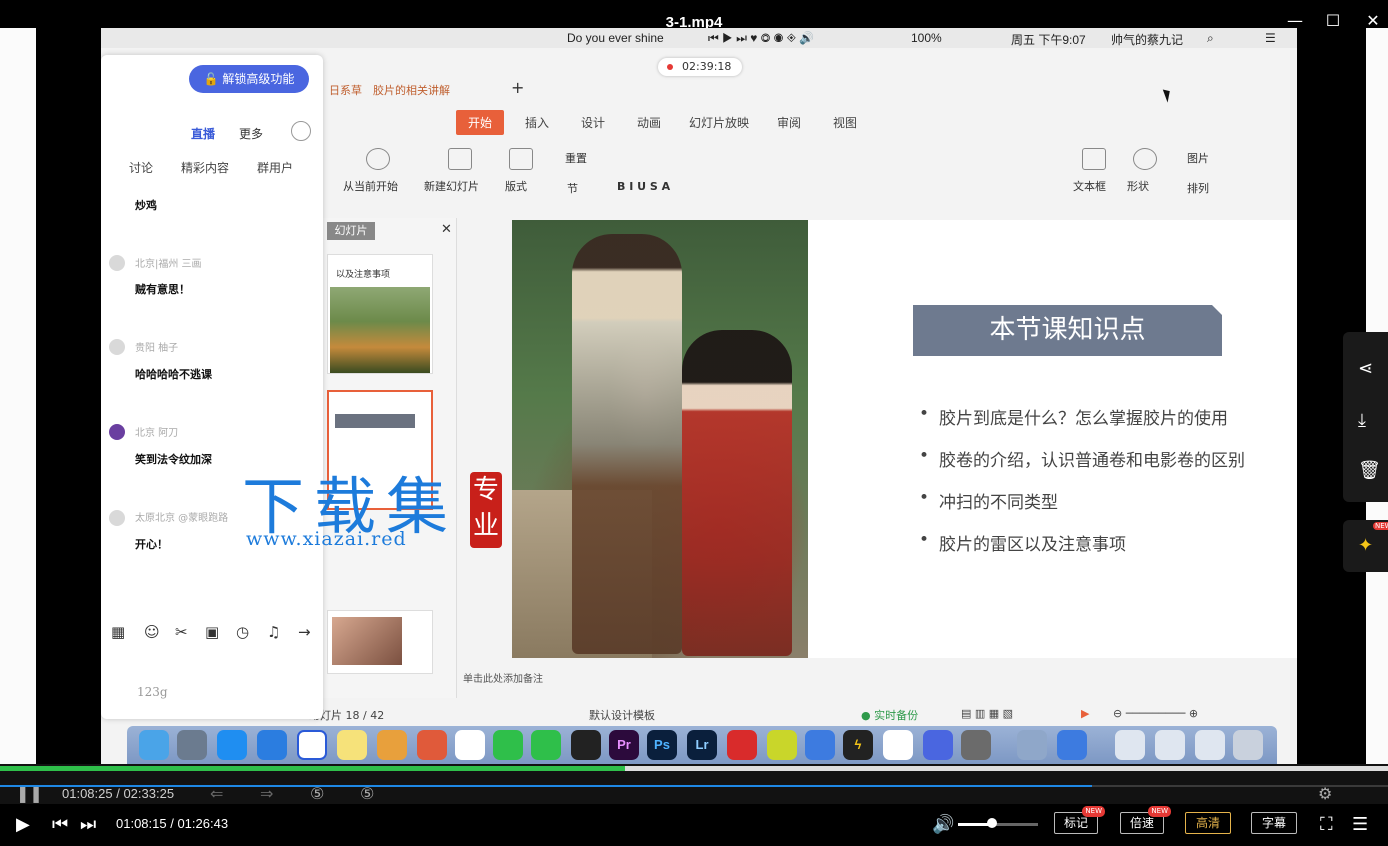  What do you see at coordinates (761, 38) in the screenshot?
I see `media-controls-icon: ⏮ ▶ ⏭ ♥ ◎ ◉ ◈ 🔊` at bounding box center [761, 38].